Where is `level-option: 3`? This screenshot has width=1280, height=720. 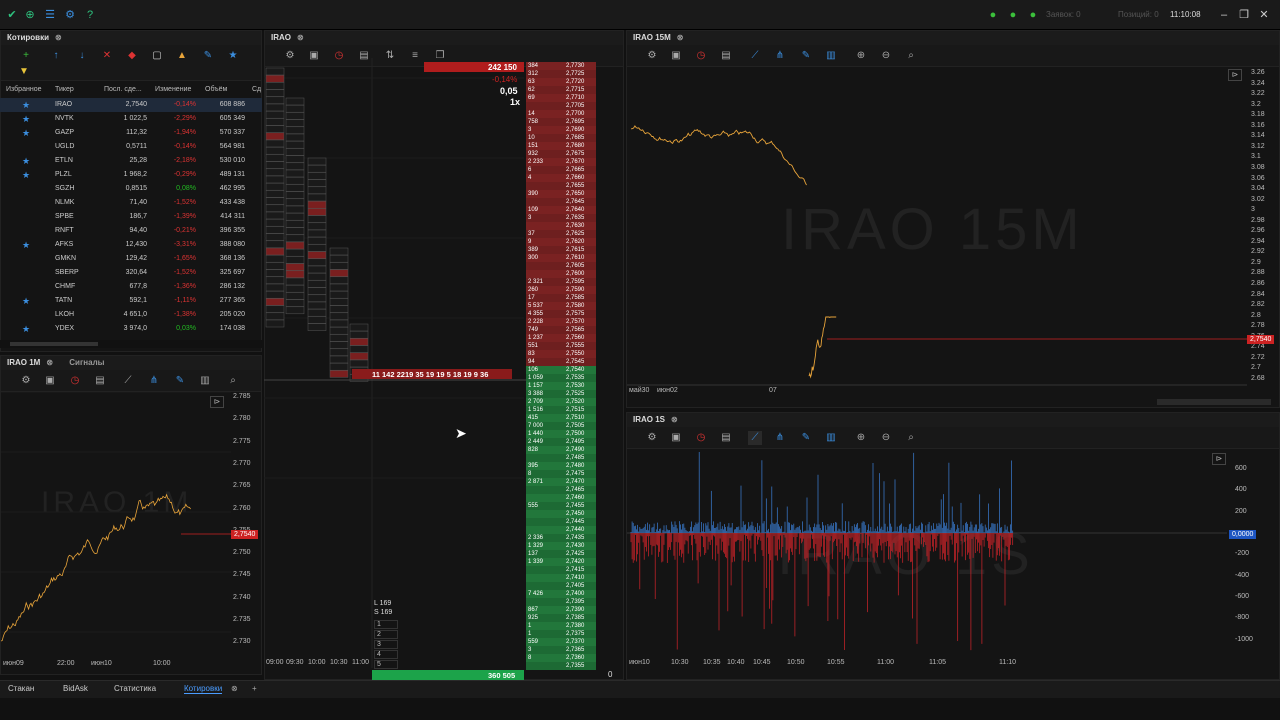
level-option: 3 is located at coordinates (386, 644).